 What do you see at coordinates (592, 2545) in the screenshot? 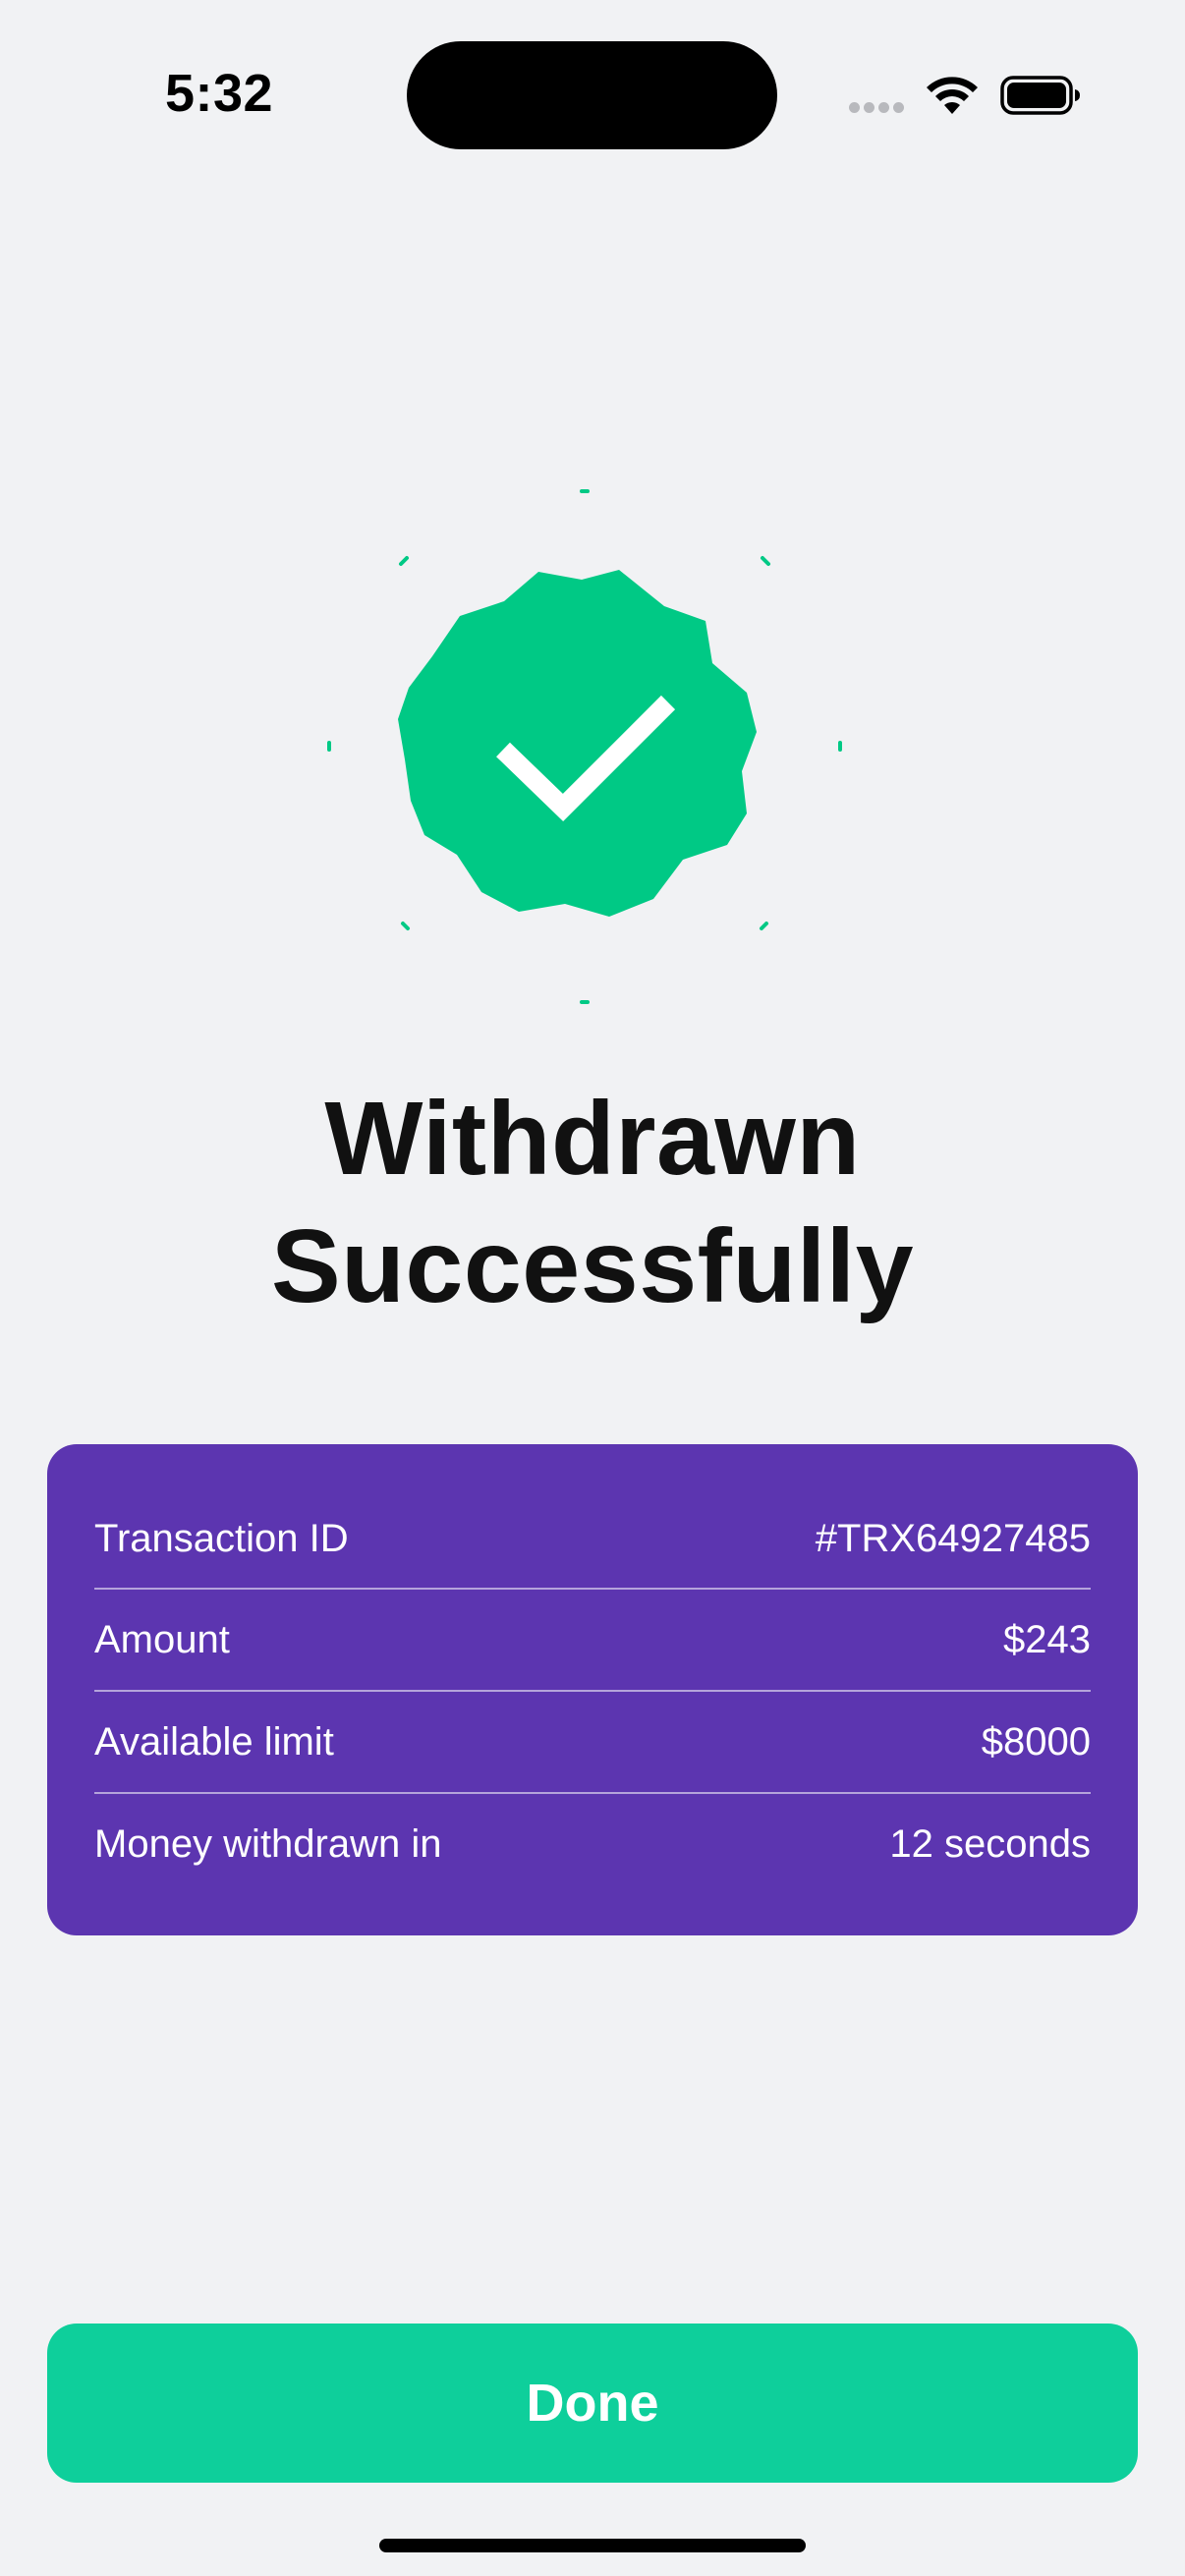
I see `home-indicator` at bounding box center [592, 2545].